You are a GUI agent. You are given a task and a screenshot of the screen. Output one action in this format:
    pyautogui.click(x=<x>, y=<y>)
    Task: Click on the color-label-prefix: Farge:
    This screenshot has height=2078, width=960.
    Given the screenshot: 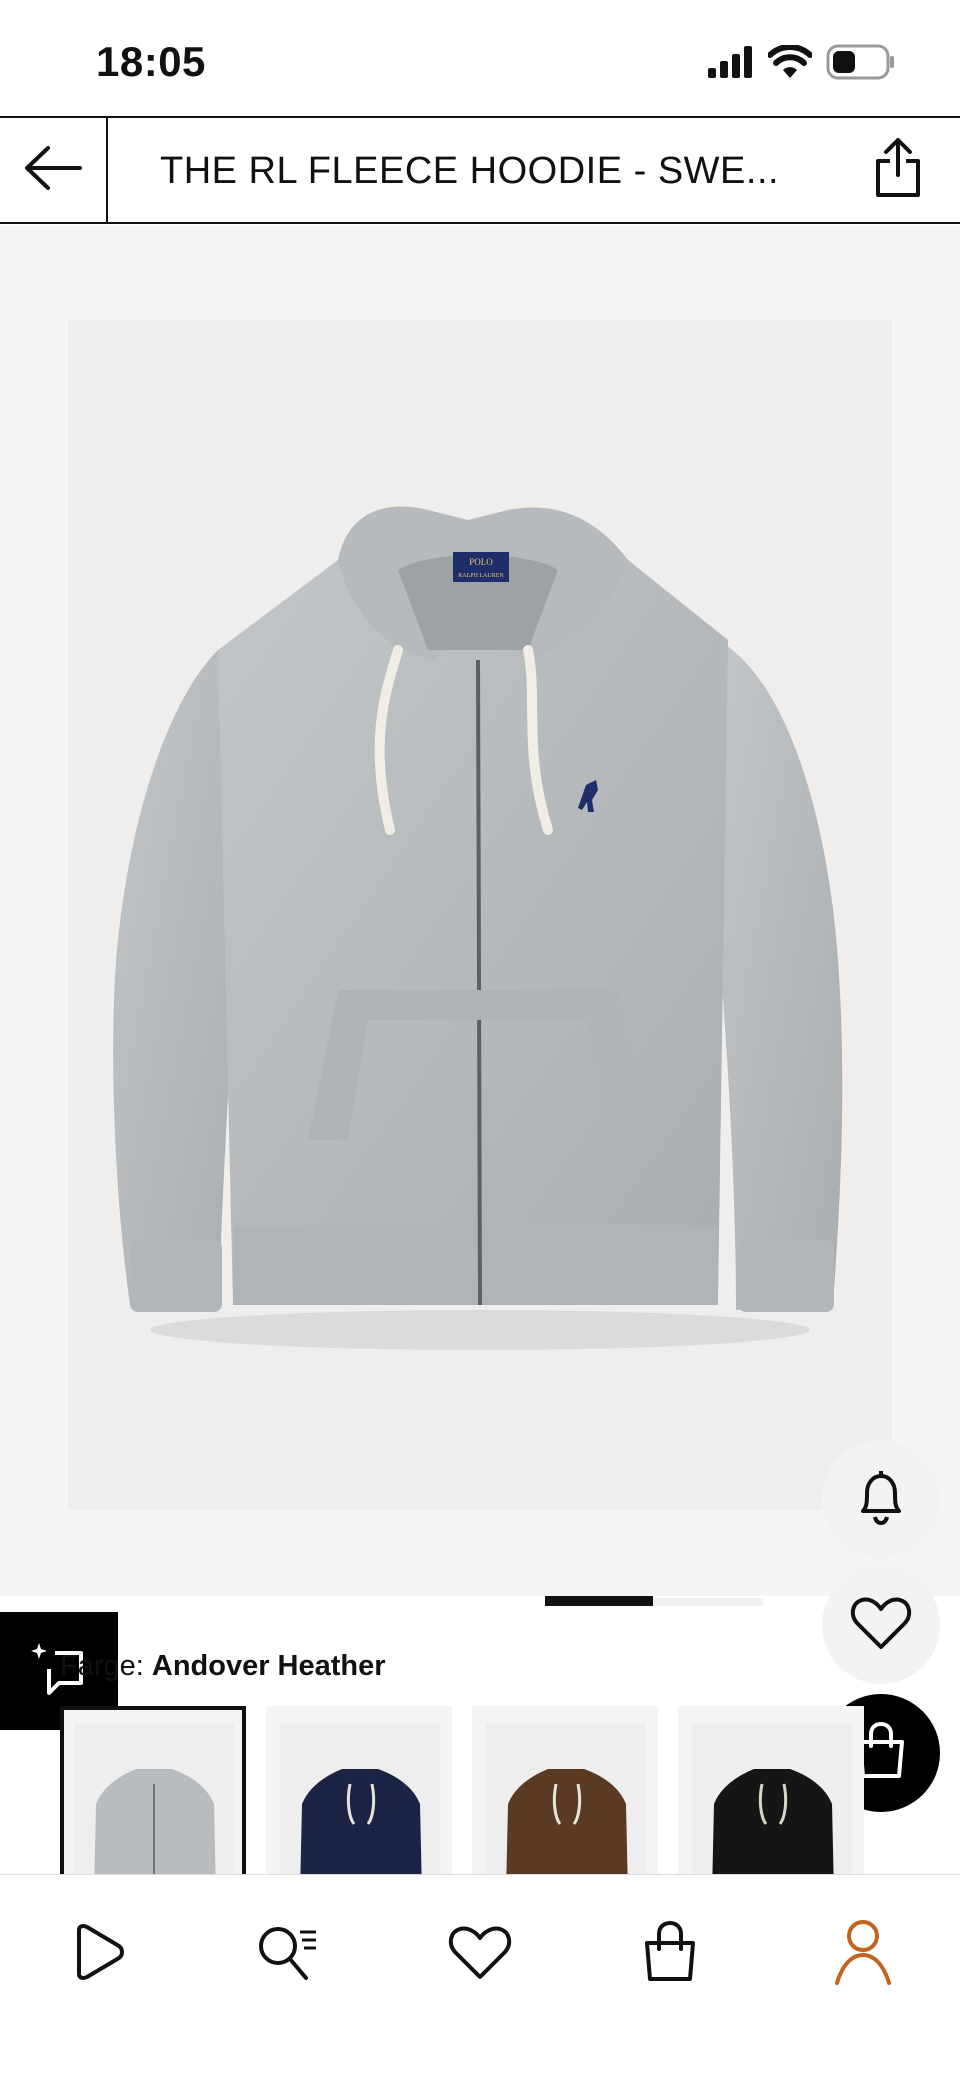 What is the action you would take?
    pyautogui.click(x=106, y=1666)
    